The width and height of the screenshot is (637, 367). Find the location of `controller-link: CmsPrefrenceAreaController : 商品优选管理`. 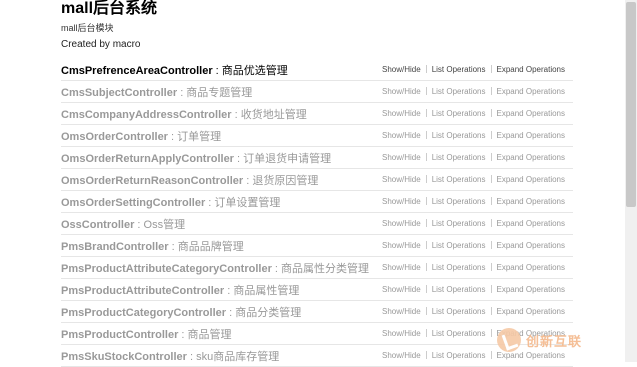

controller-link: CmsPrefrenceAreaController : 商品优选管理 is located at coordinates (174, 70).